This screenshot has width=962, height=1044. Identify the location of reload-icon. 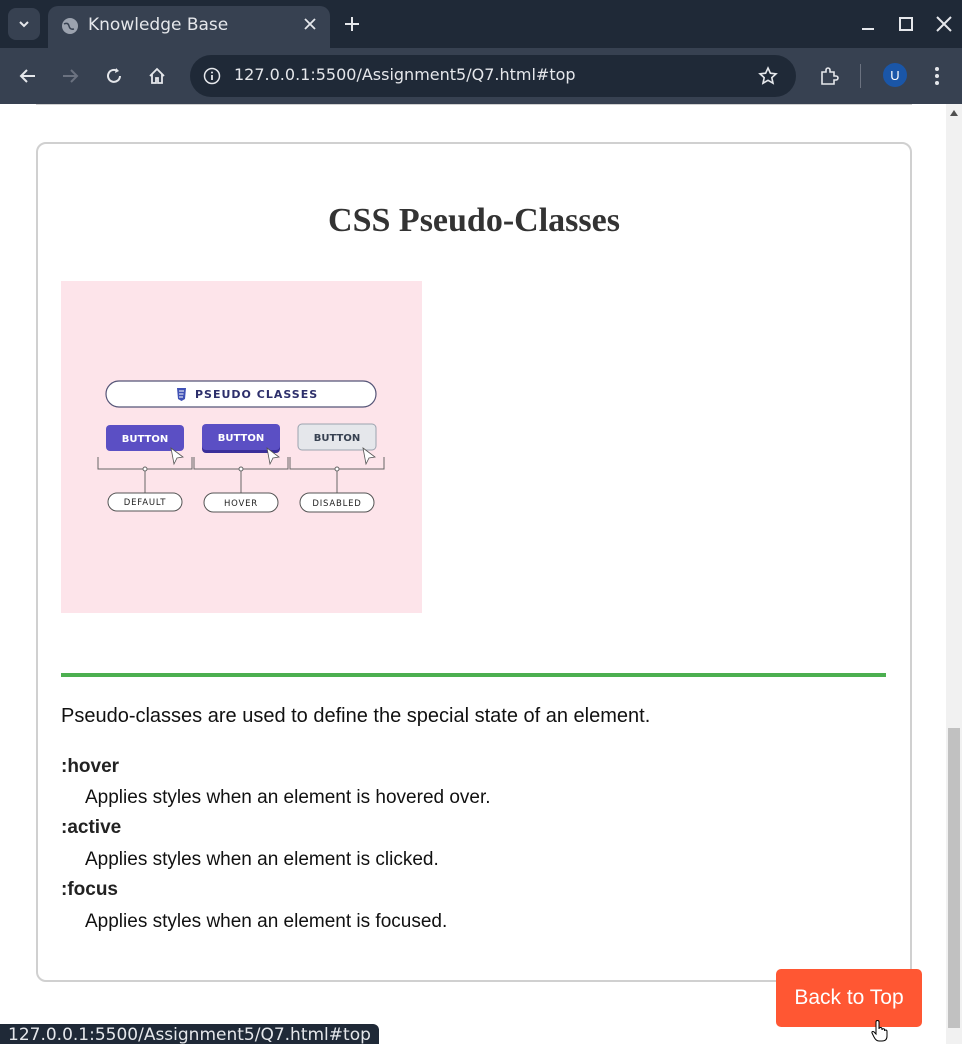
(114, 75).